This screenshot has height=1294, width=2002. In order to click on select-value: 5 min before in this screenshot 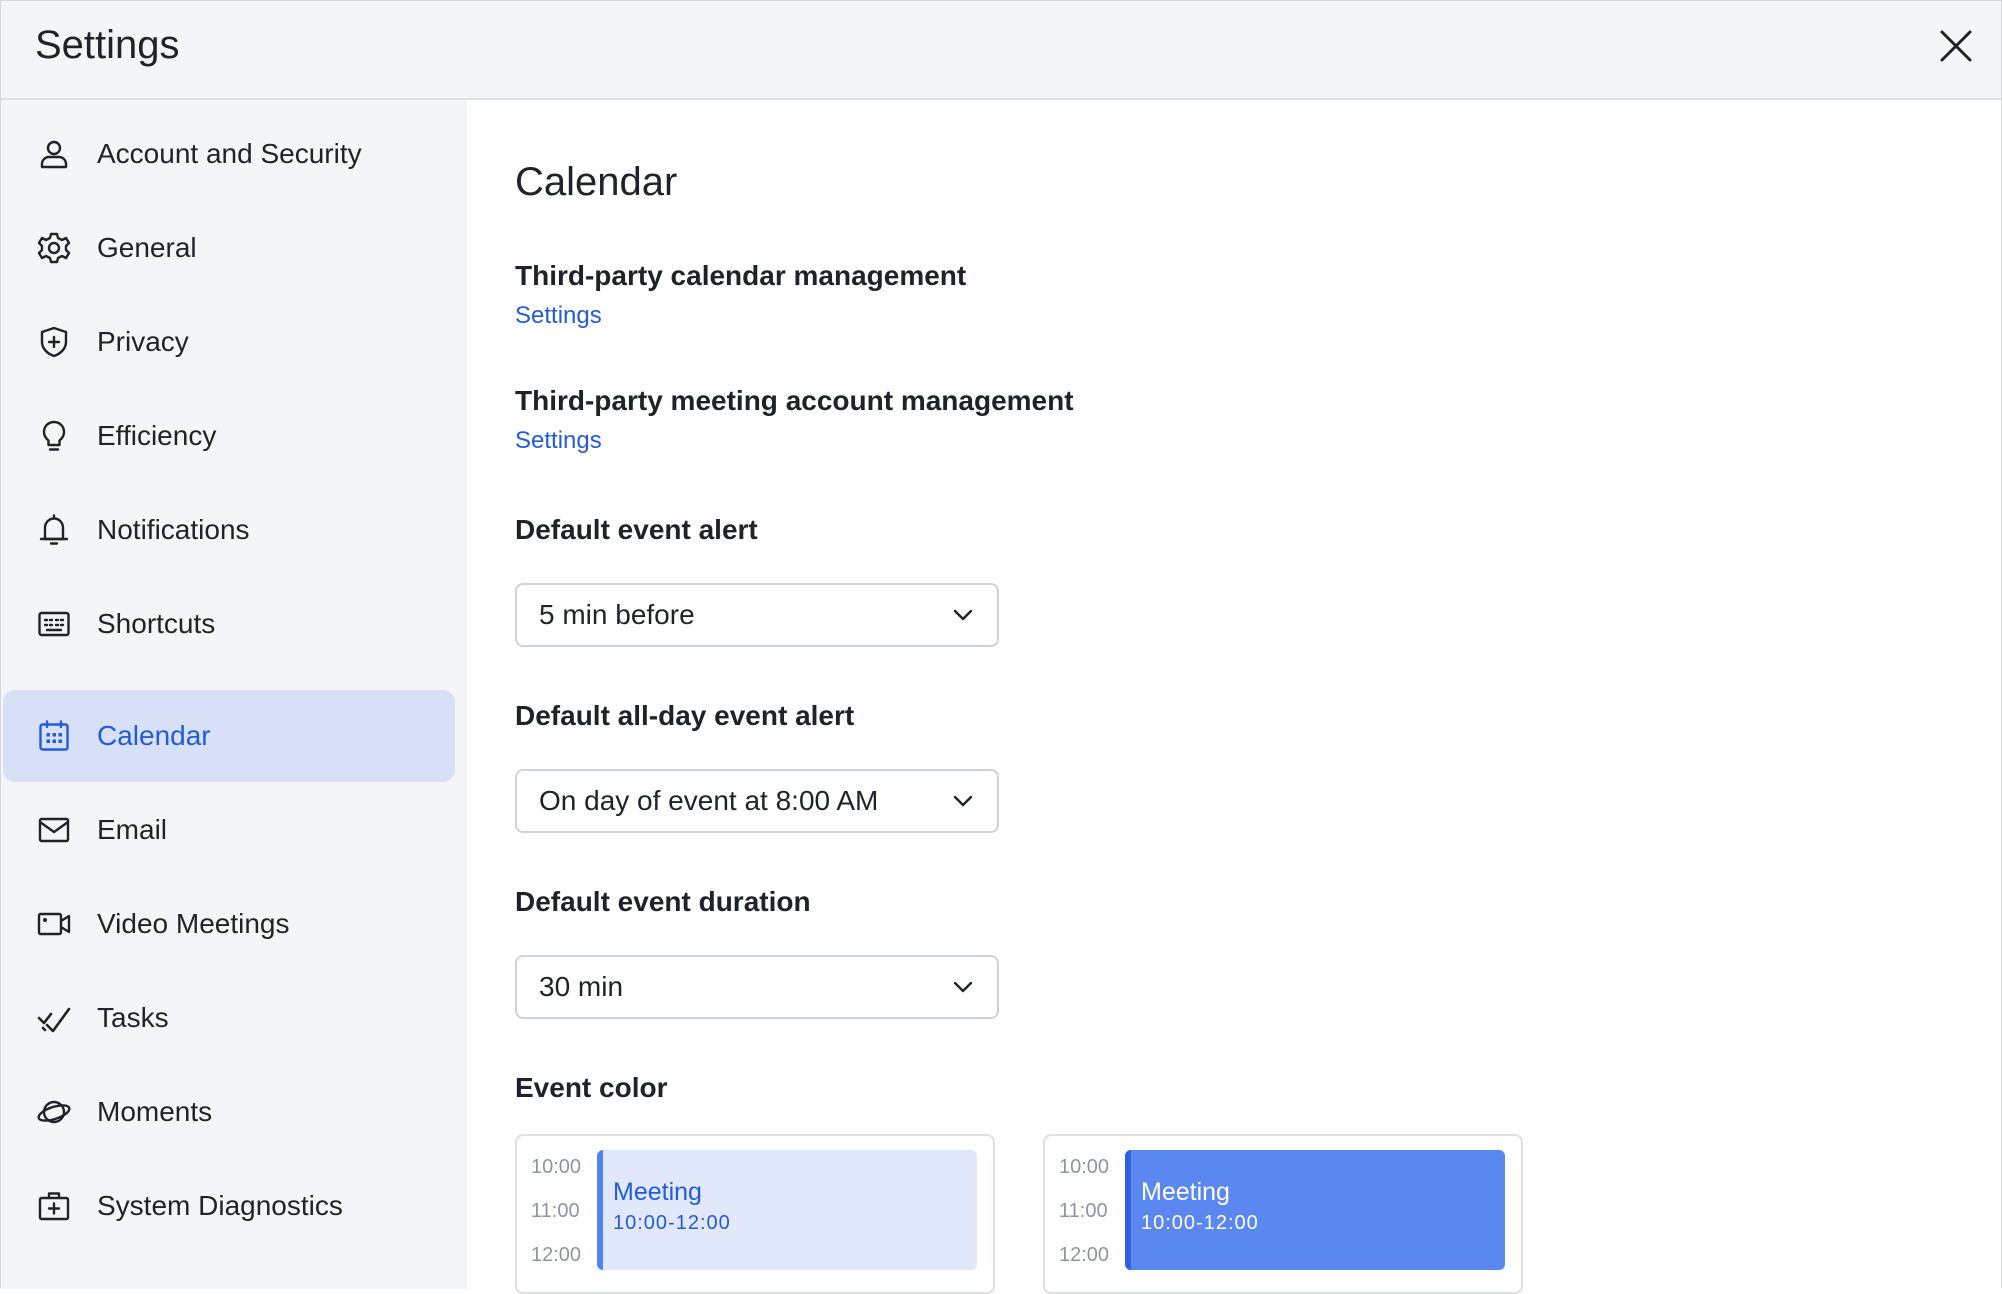, I will do `click(617, 614)`.